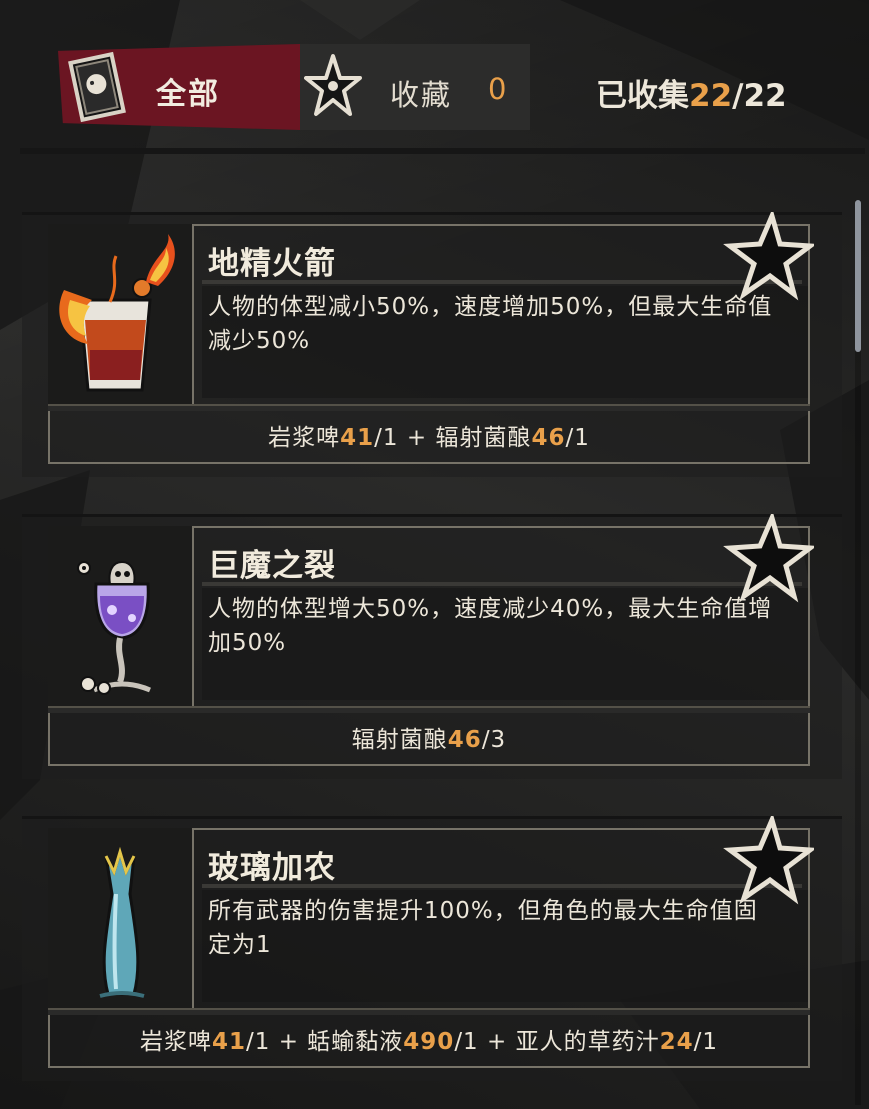 This screenshot has width=869, height=1109. I want to click on favorites-count: 0, so click(497, 89).